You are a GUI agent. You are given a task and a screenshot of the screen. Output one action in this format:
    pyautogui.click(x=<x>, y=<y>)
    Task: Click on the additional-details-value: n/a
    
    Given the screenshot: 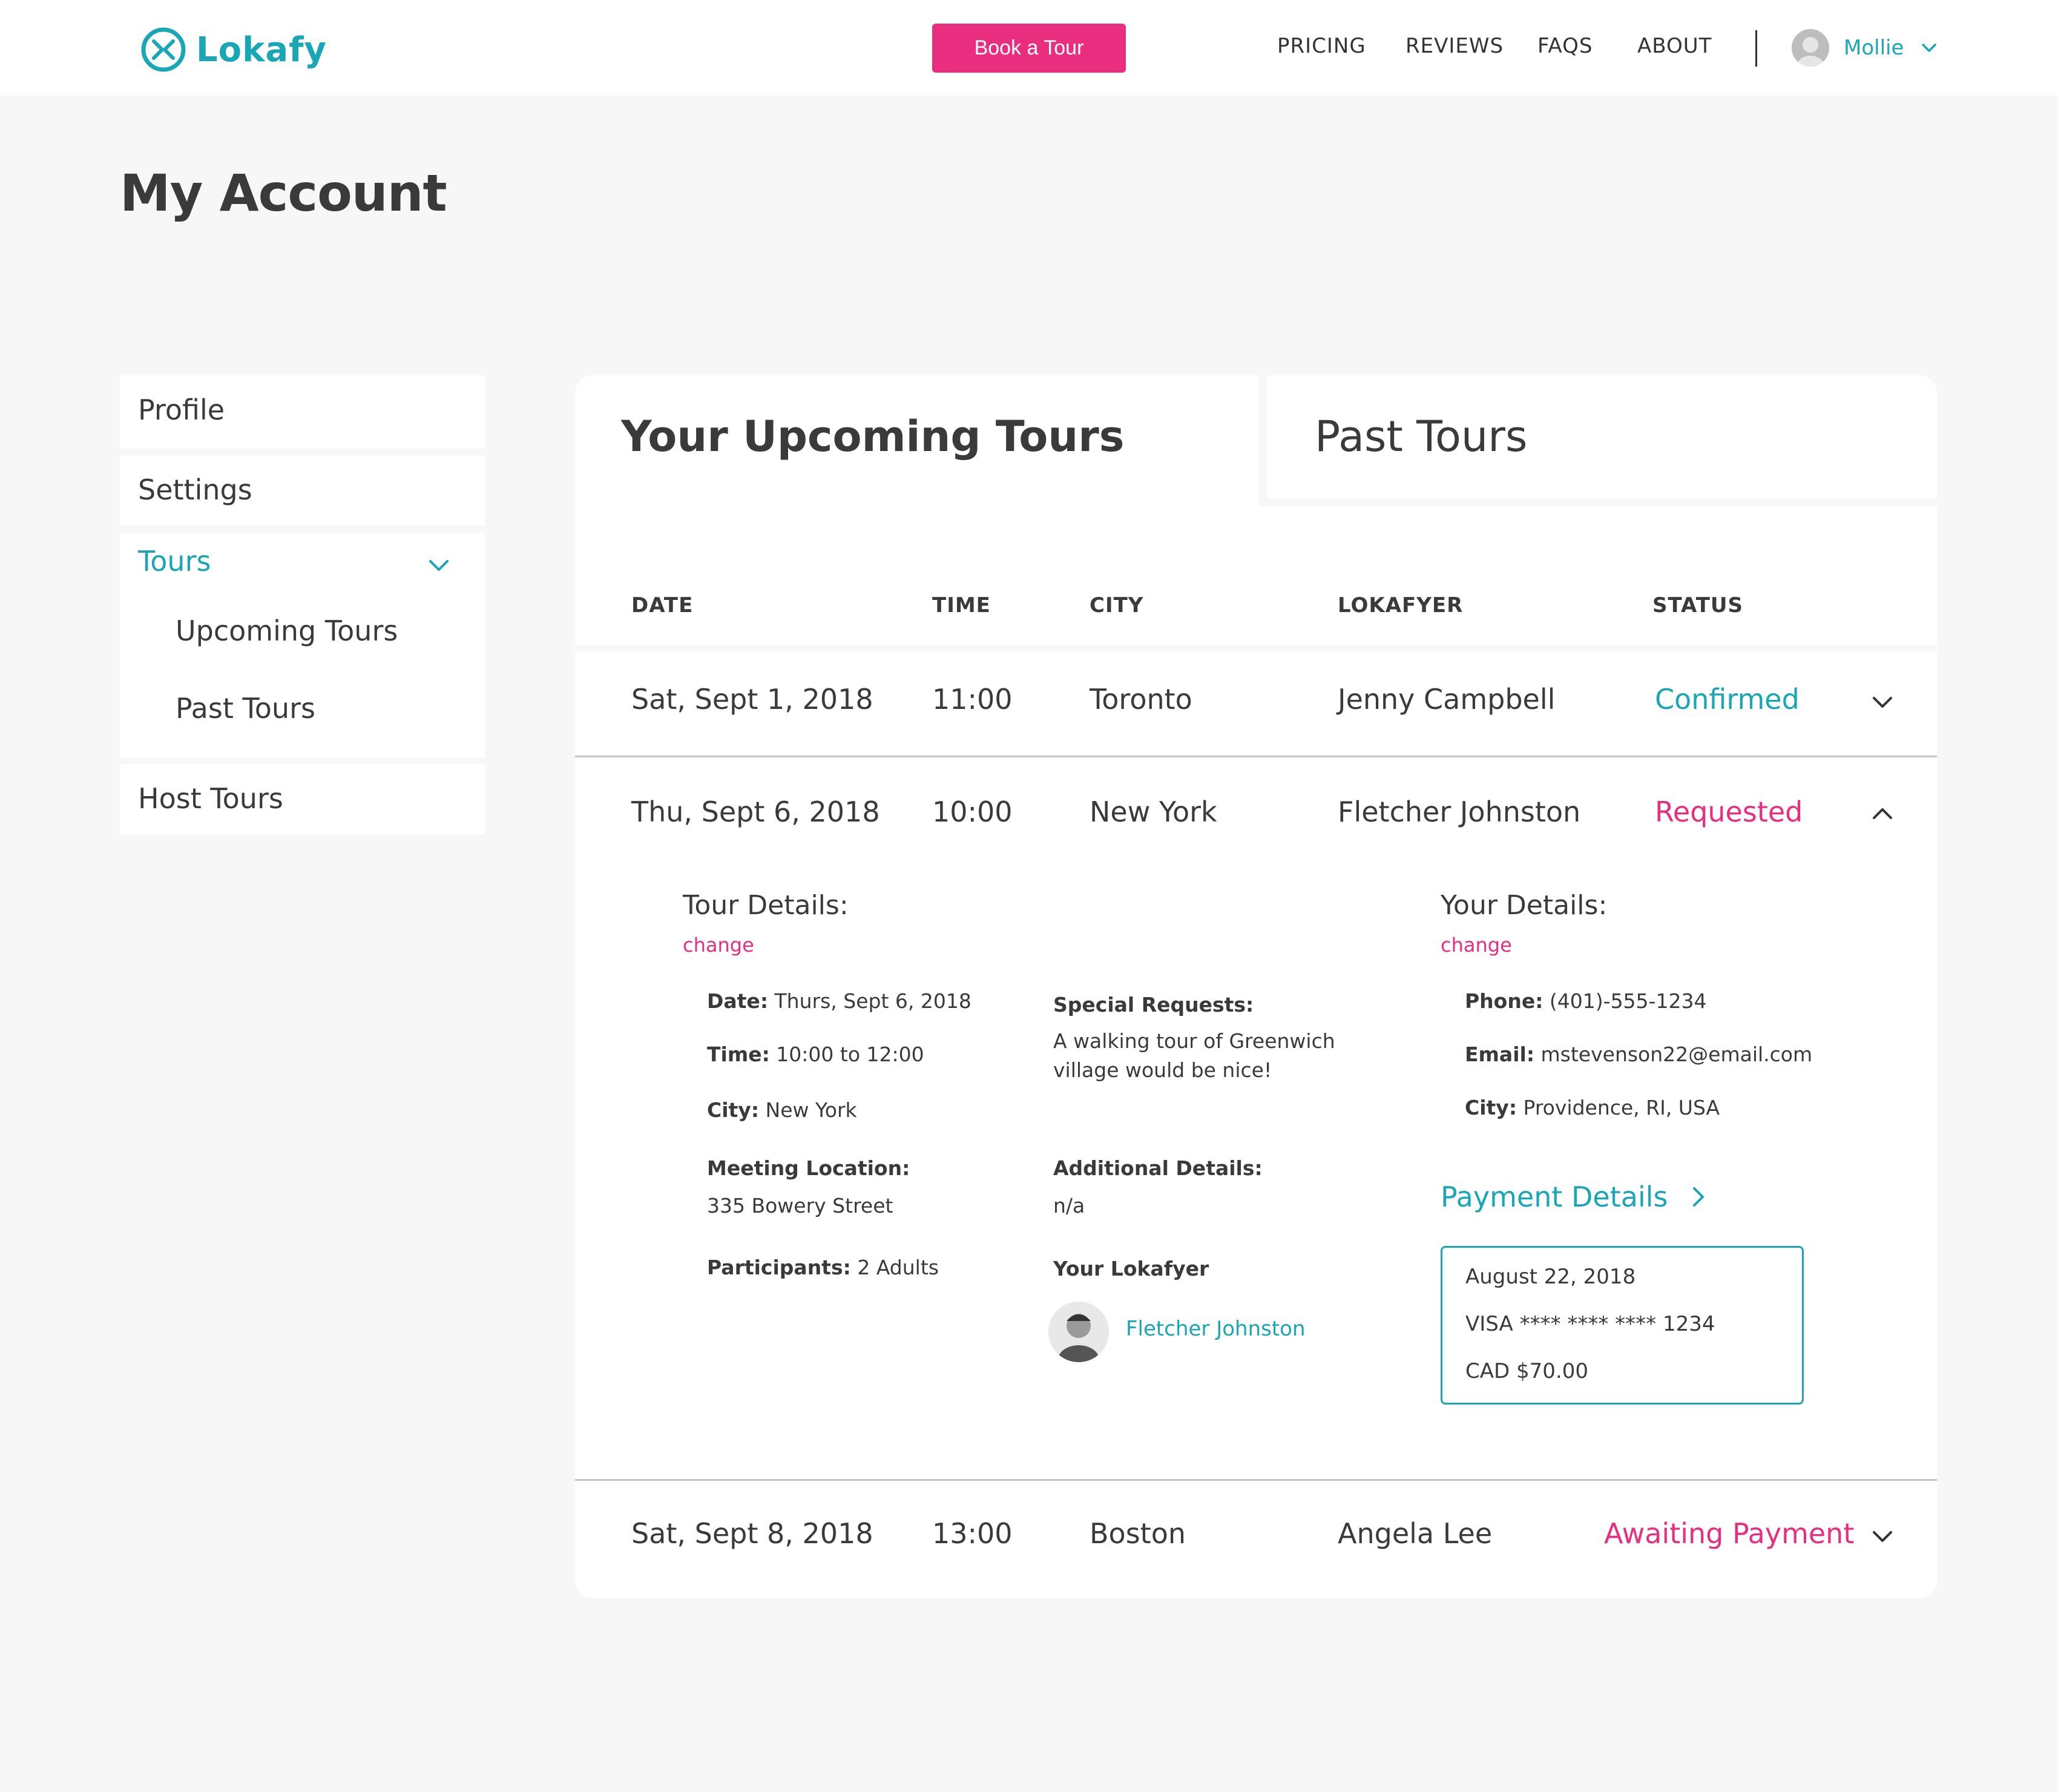 What is the action you would take?
    pyautogui.click(x=1069, y=1205)
    